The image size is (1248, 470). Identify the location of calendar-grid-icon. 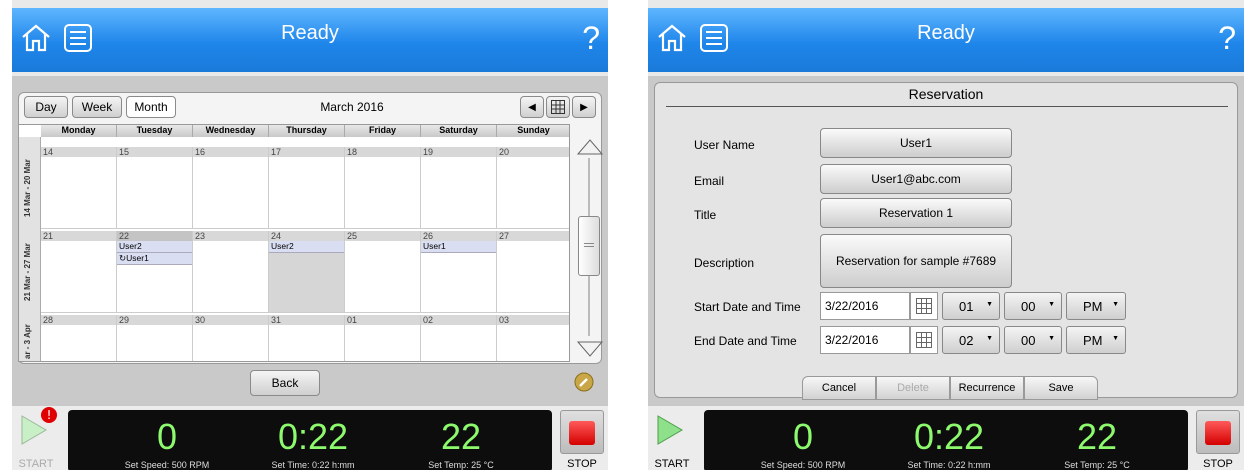
(558, 107).